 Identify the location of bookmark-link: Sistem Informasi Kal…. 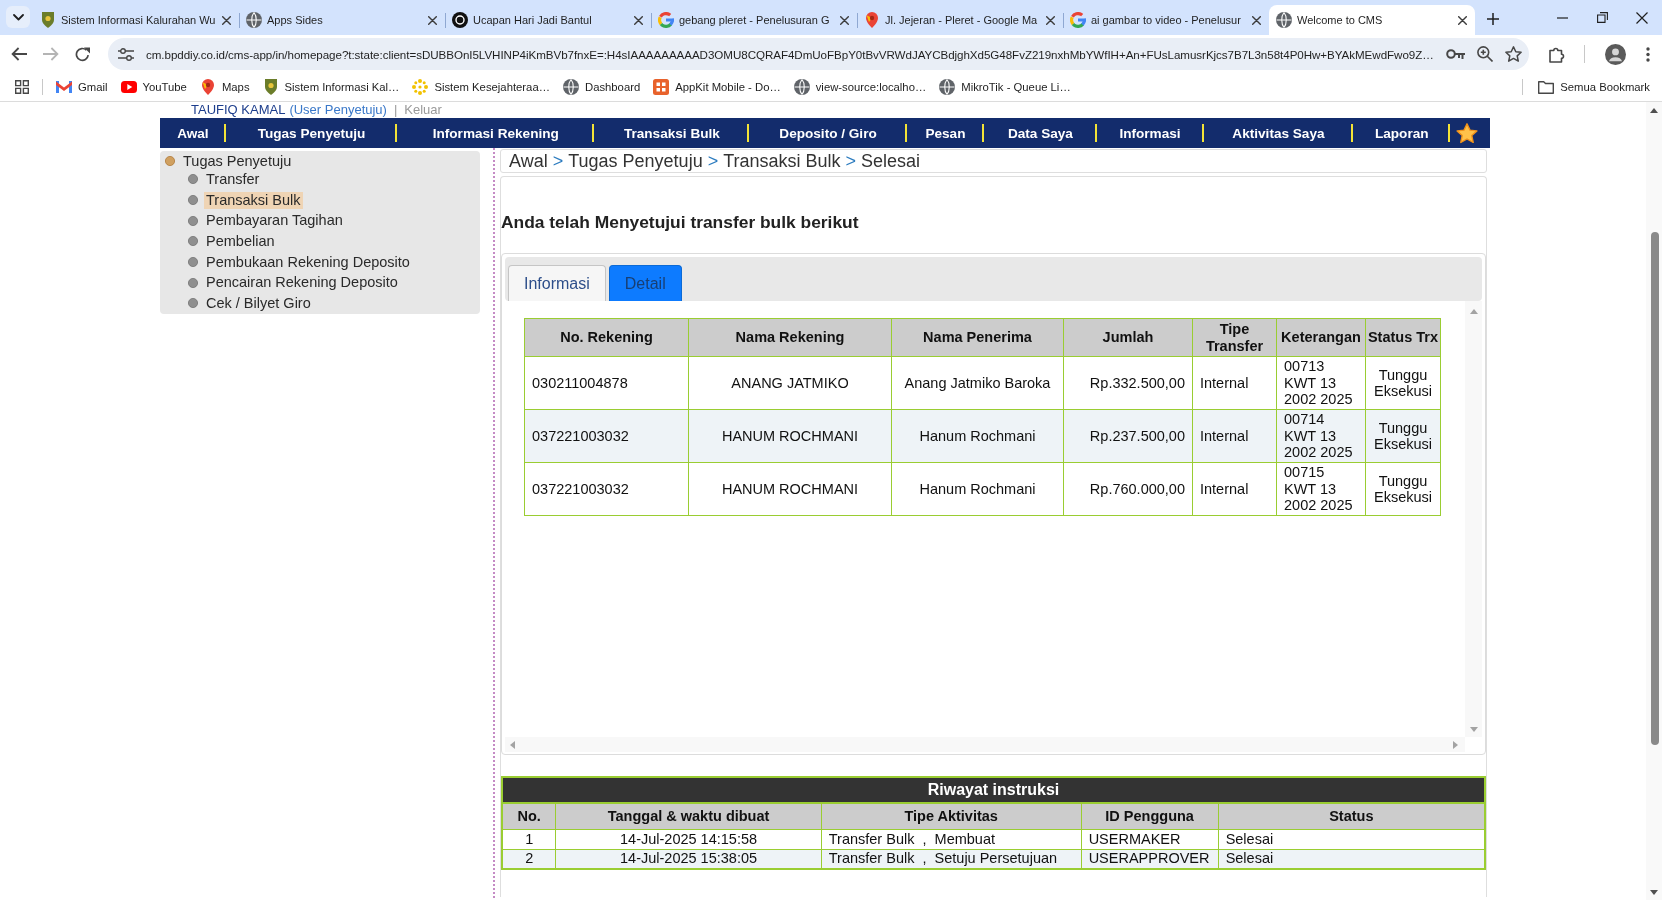
(331, 87).